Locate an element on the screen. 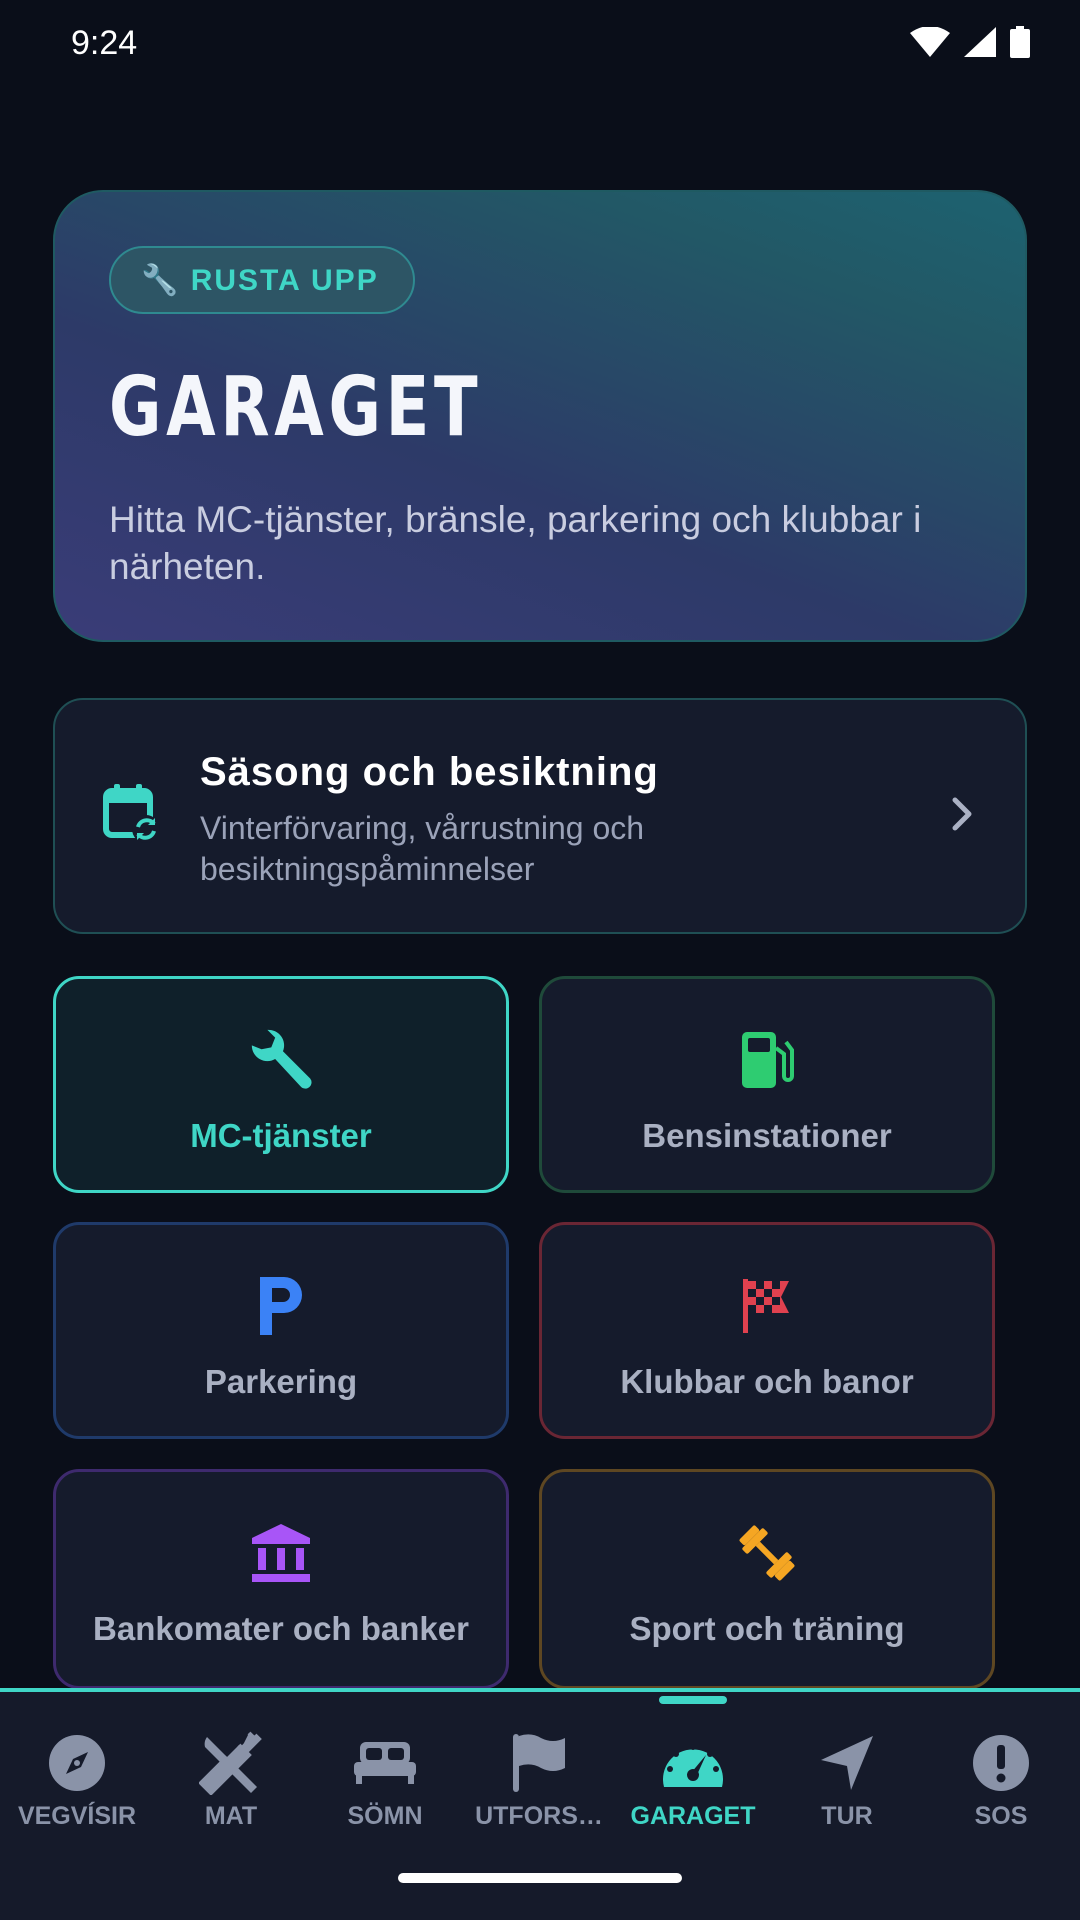 The height and width of the screenshot is (1920, 1080). rusta-upp-chip: 🔧 RUSTA UPP is located at coordinates (262, 280).